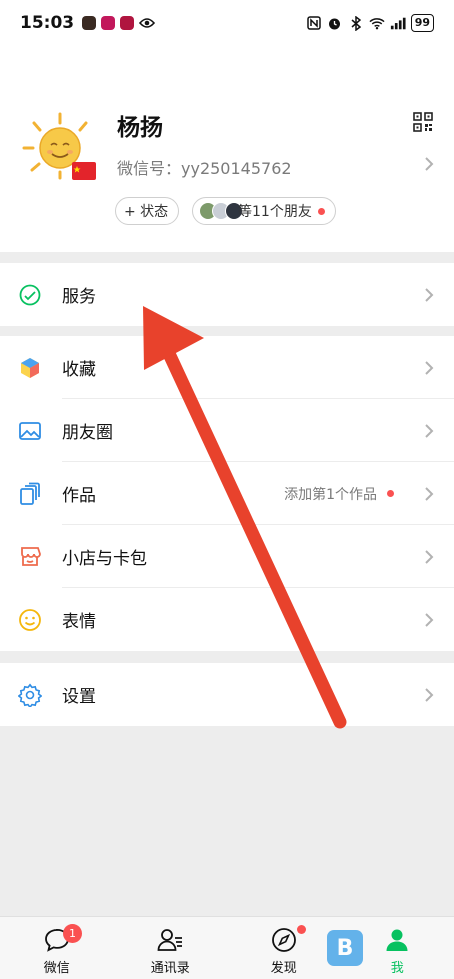  I want to click on qr-code-icon, so click(423, 122).